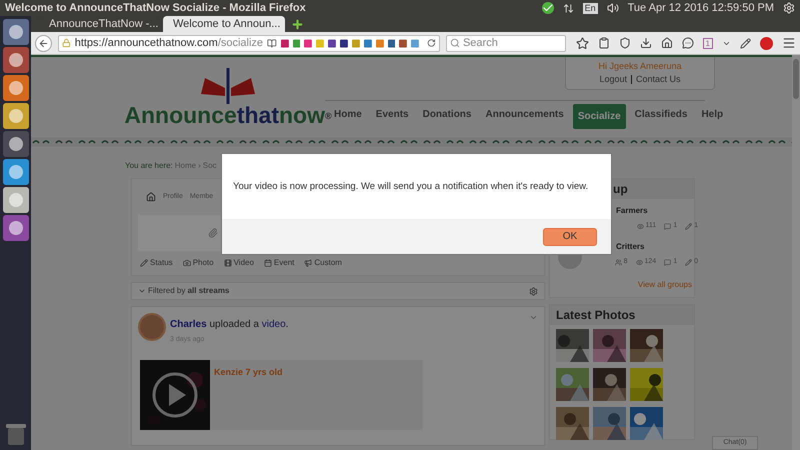  I want to click on composer-tab: Custom, so click(323, 263).